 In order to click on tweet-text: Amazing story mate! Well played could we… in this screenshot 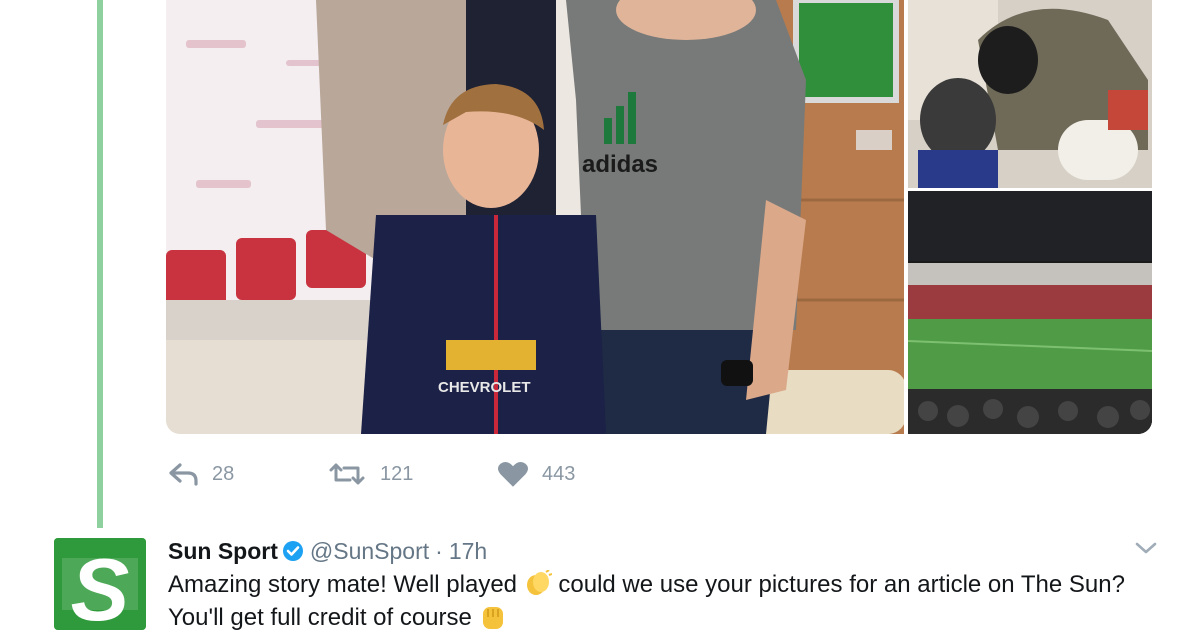, I will do `click(668, 601)`.